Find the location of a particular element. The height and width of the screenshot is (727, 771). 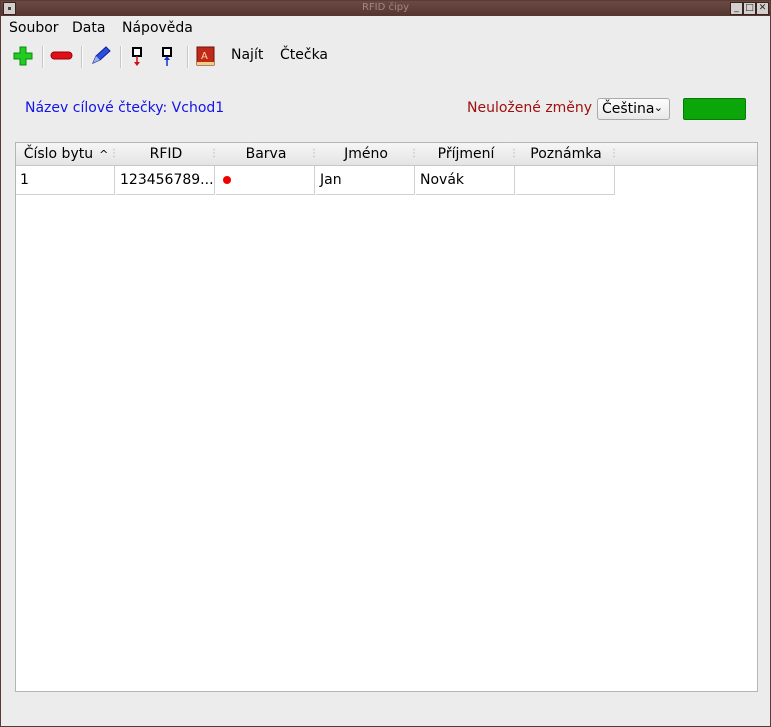

maximize-icon: □ is located at coordinates (749, 8).